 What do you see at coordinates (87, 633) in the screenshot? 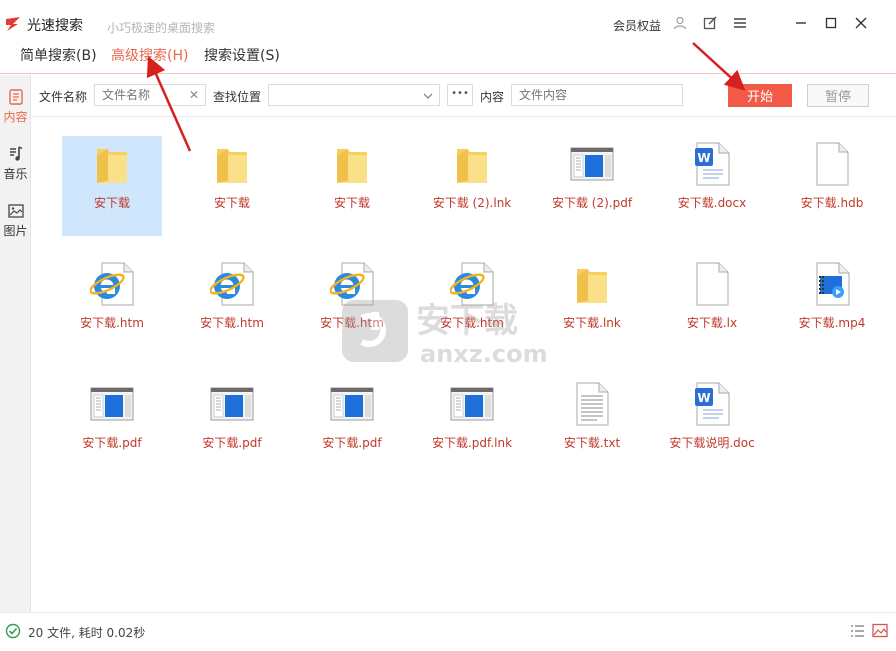
I see `status-text: 20 文件, 耗时 0.02秒` at bounding box center [87, 633].